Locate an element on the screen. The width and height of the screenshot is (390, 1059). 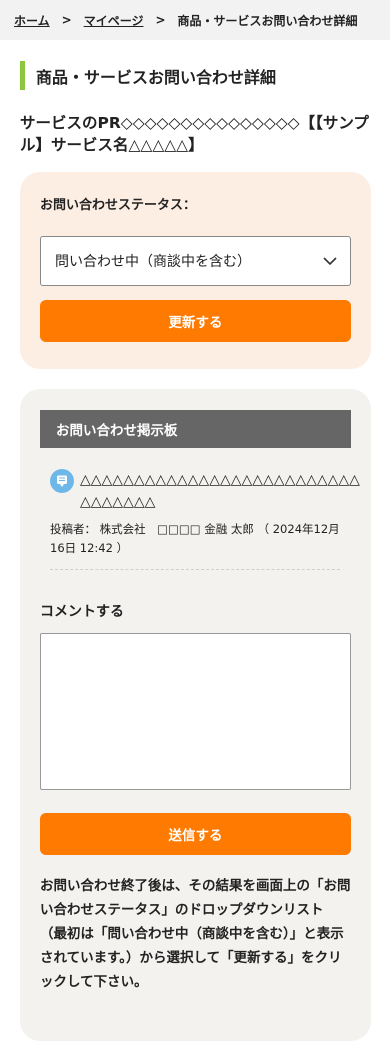
chevron-down-icon is located at coordinates (330, 261).